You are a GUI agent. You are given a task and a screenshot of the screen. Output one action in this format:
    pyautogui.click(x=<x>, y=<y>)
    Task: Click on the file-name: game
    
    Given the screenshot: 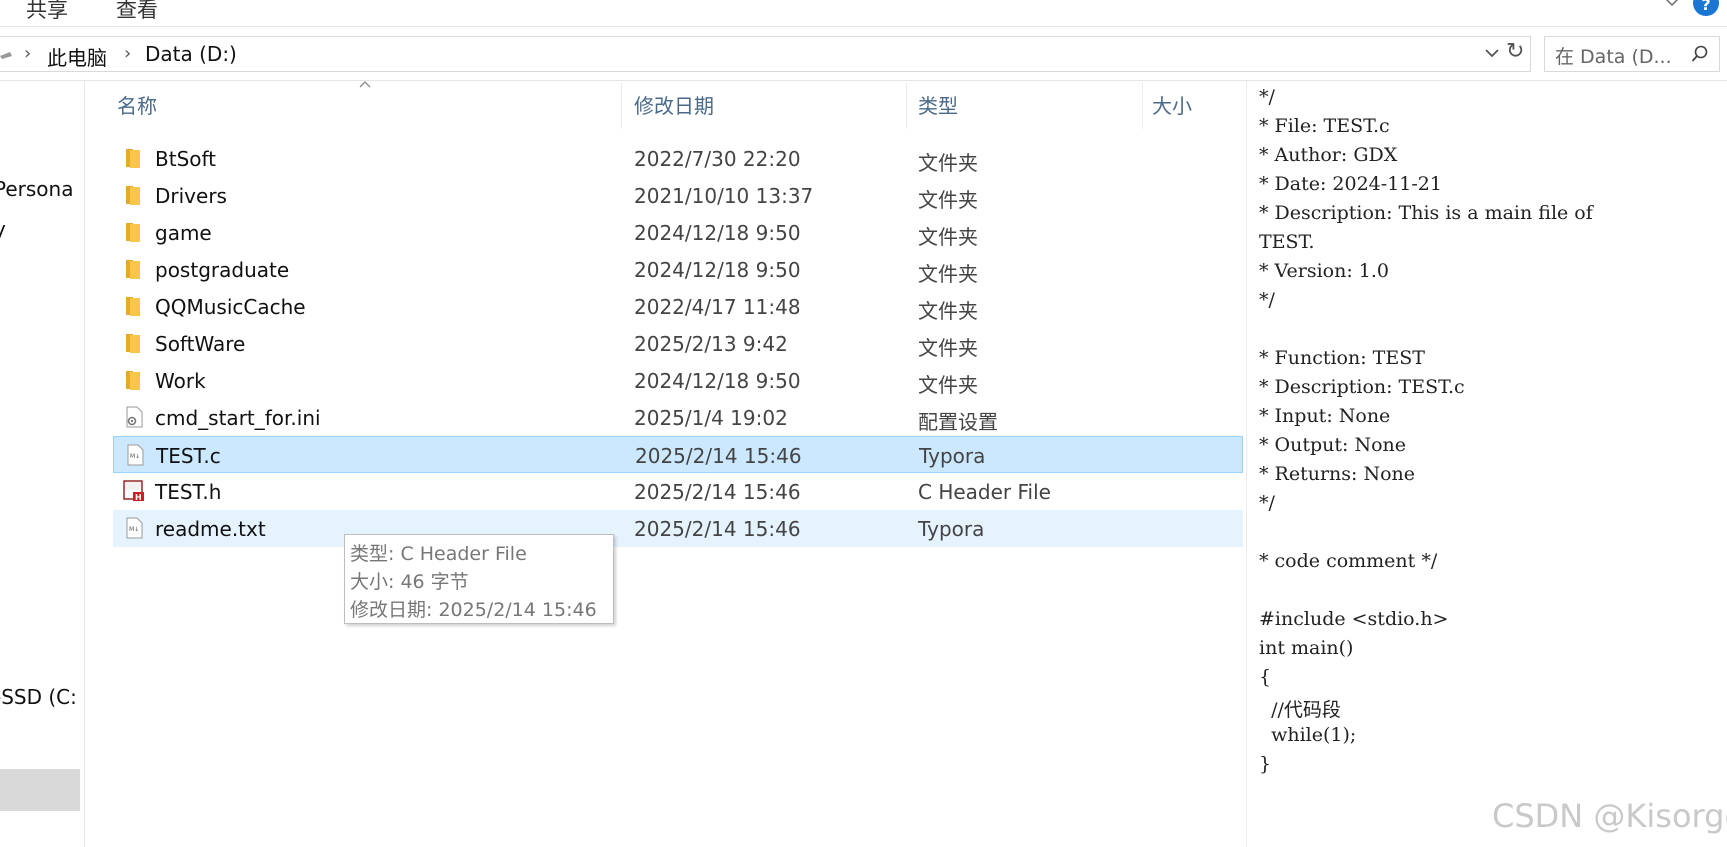 What is the action you would take?
    pyautogui.click(x=183, y=233)
    